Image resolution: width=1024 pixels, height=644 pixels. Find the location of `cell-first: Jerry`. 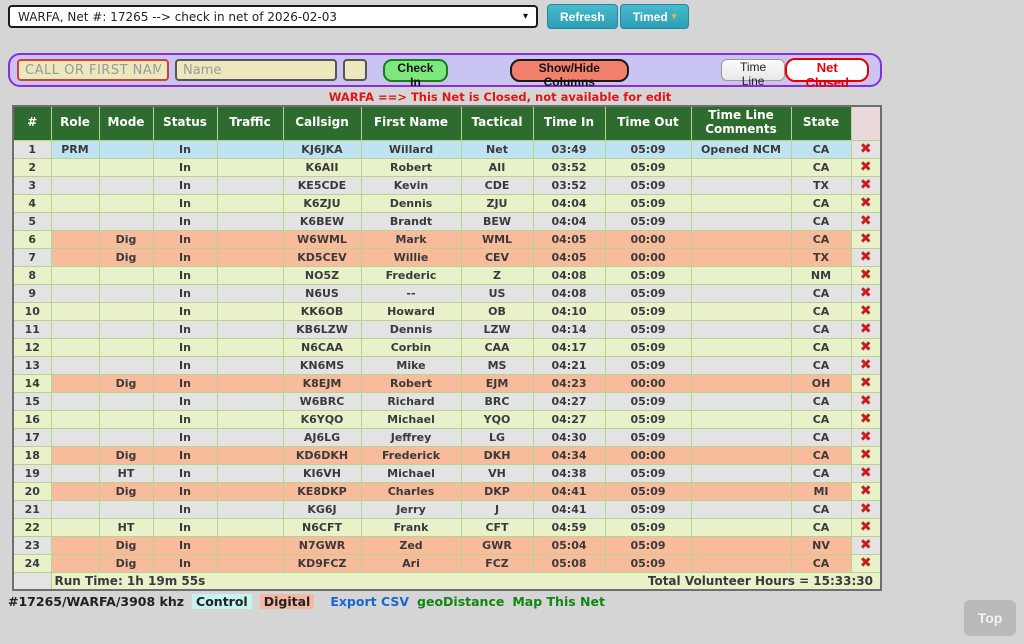

cell-first: Jerry is located at coordinates (411, 509).